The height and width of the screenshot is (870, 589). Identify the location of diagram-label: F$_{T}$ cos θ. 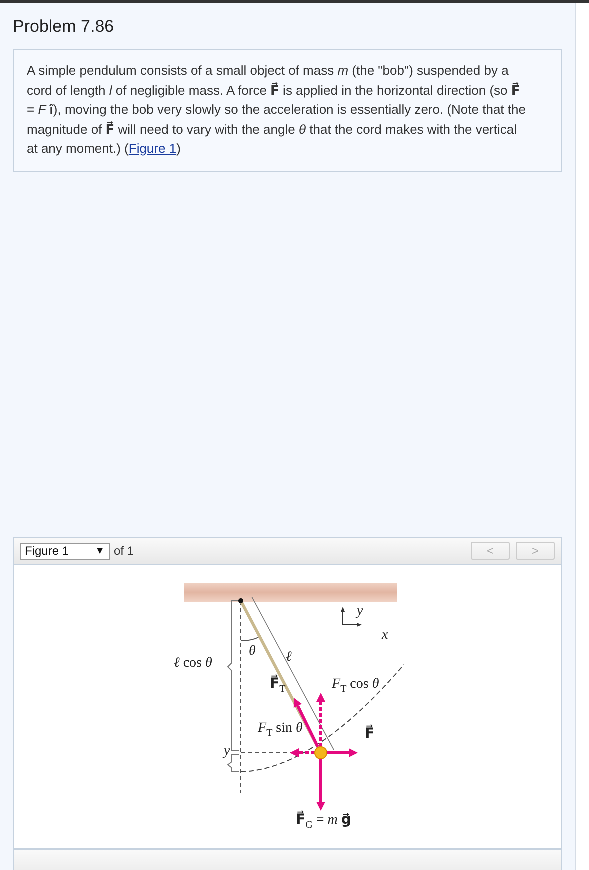
(356, 686).